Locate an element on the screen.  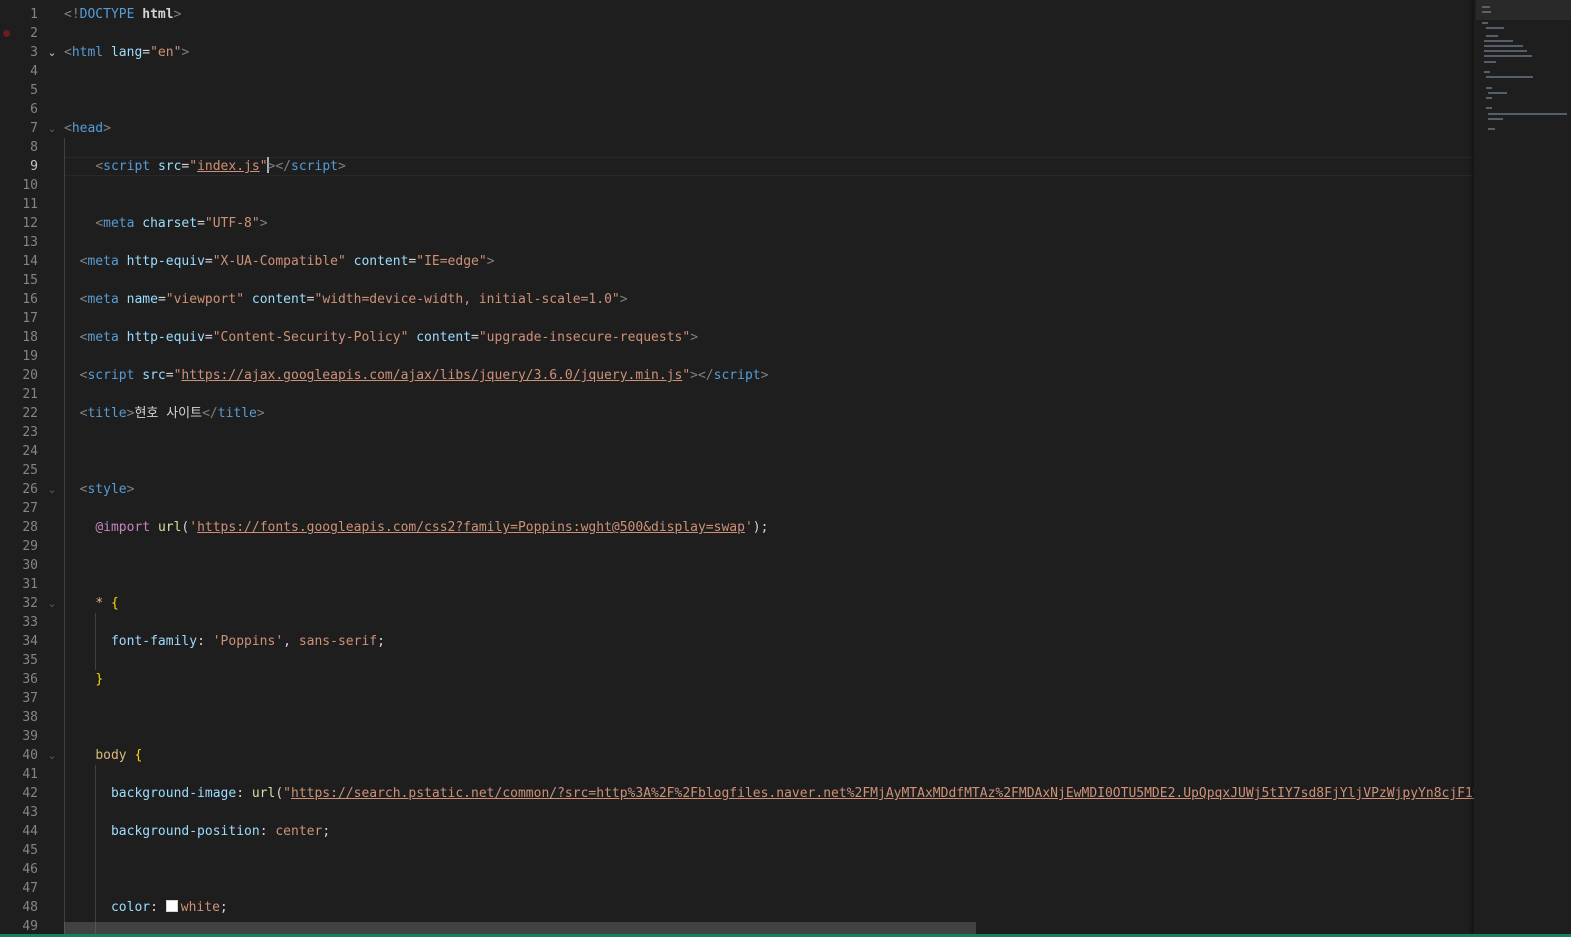
code-line: <html lang="en"> is located at coordinates (126, 52).